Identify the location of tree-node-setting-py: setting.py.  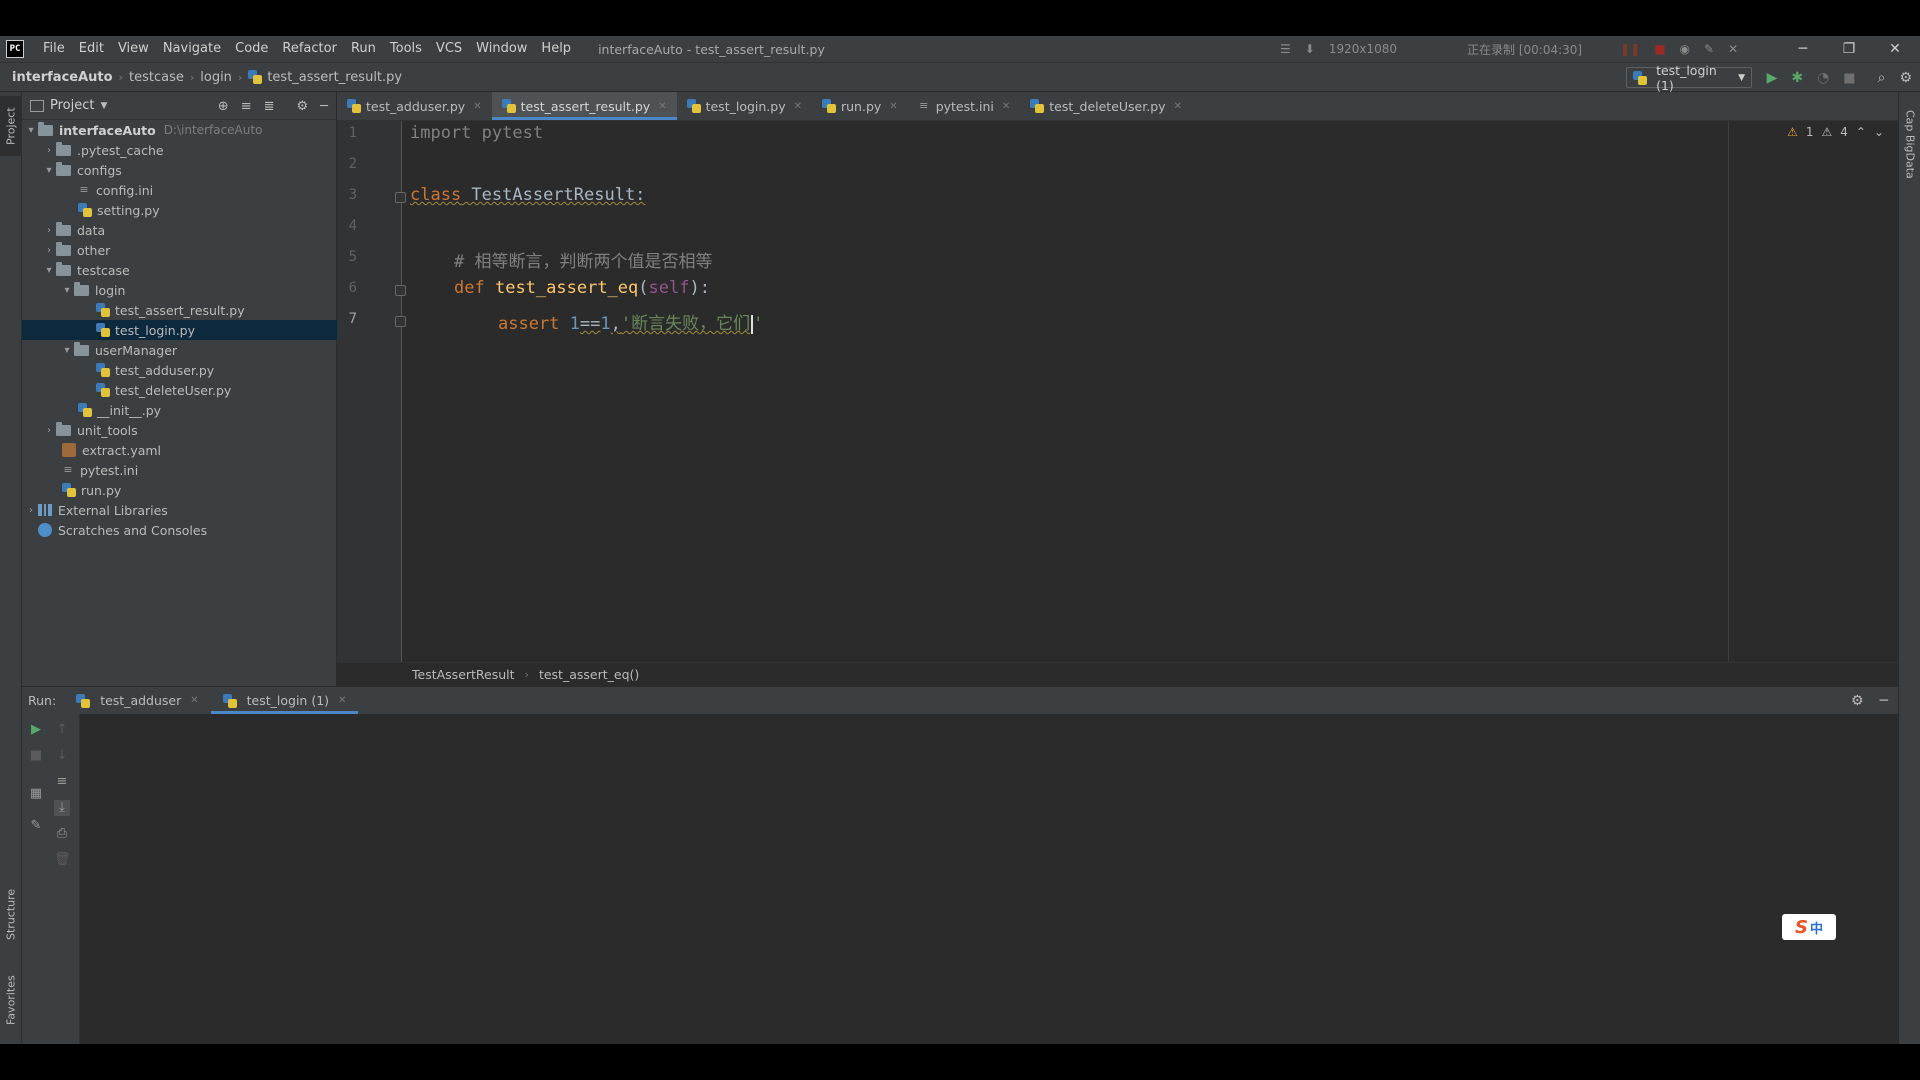
(179, 210).